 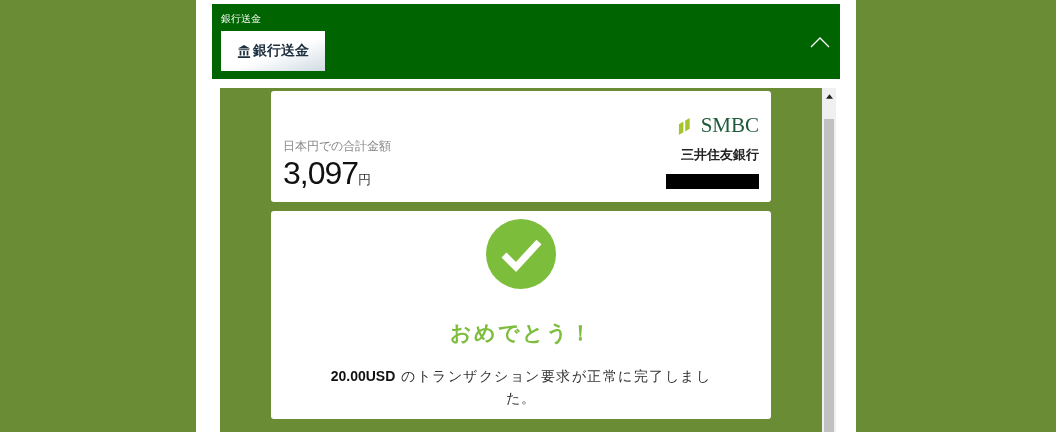 I want to click on success-heading: おめでとう！, so click(x=521, y=333).